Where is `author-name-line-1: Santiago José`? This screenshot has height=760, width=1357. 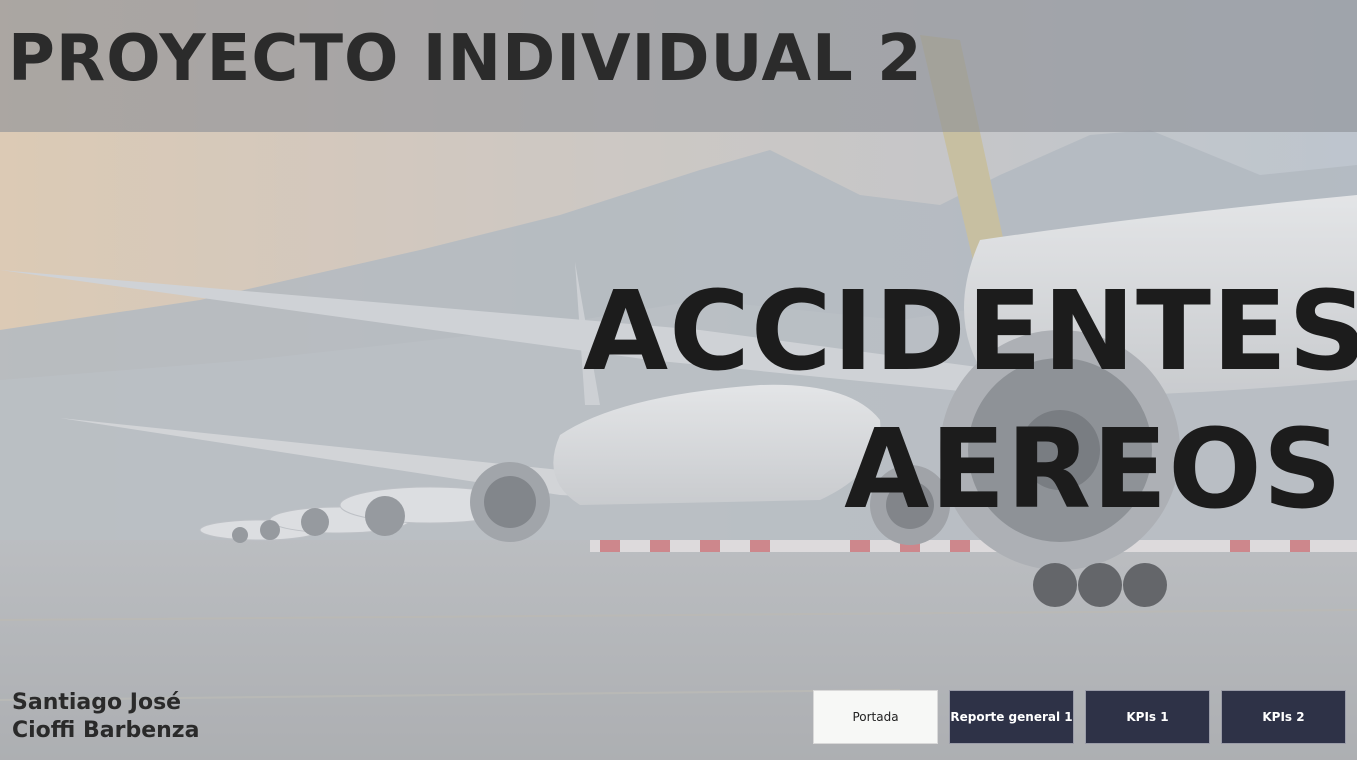 author-name-line-1: Santiago José is located at coordinates (97, 702).